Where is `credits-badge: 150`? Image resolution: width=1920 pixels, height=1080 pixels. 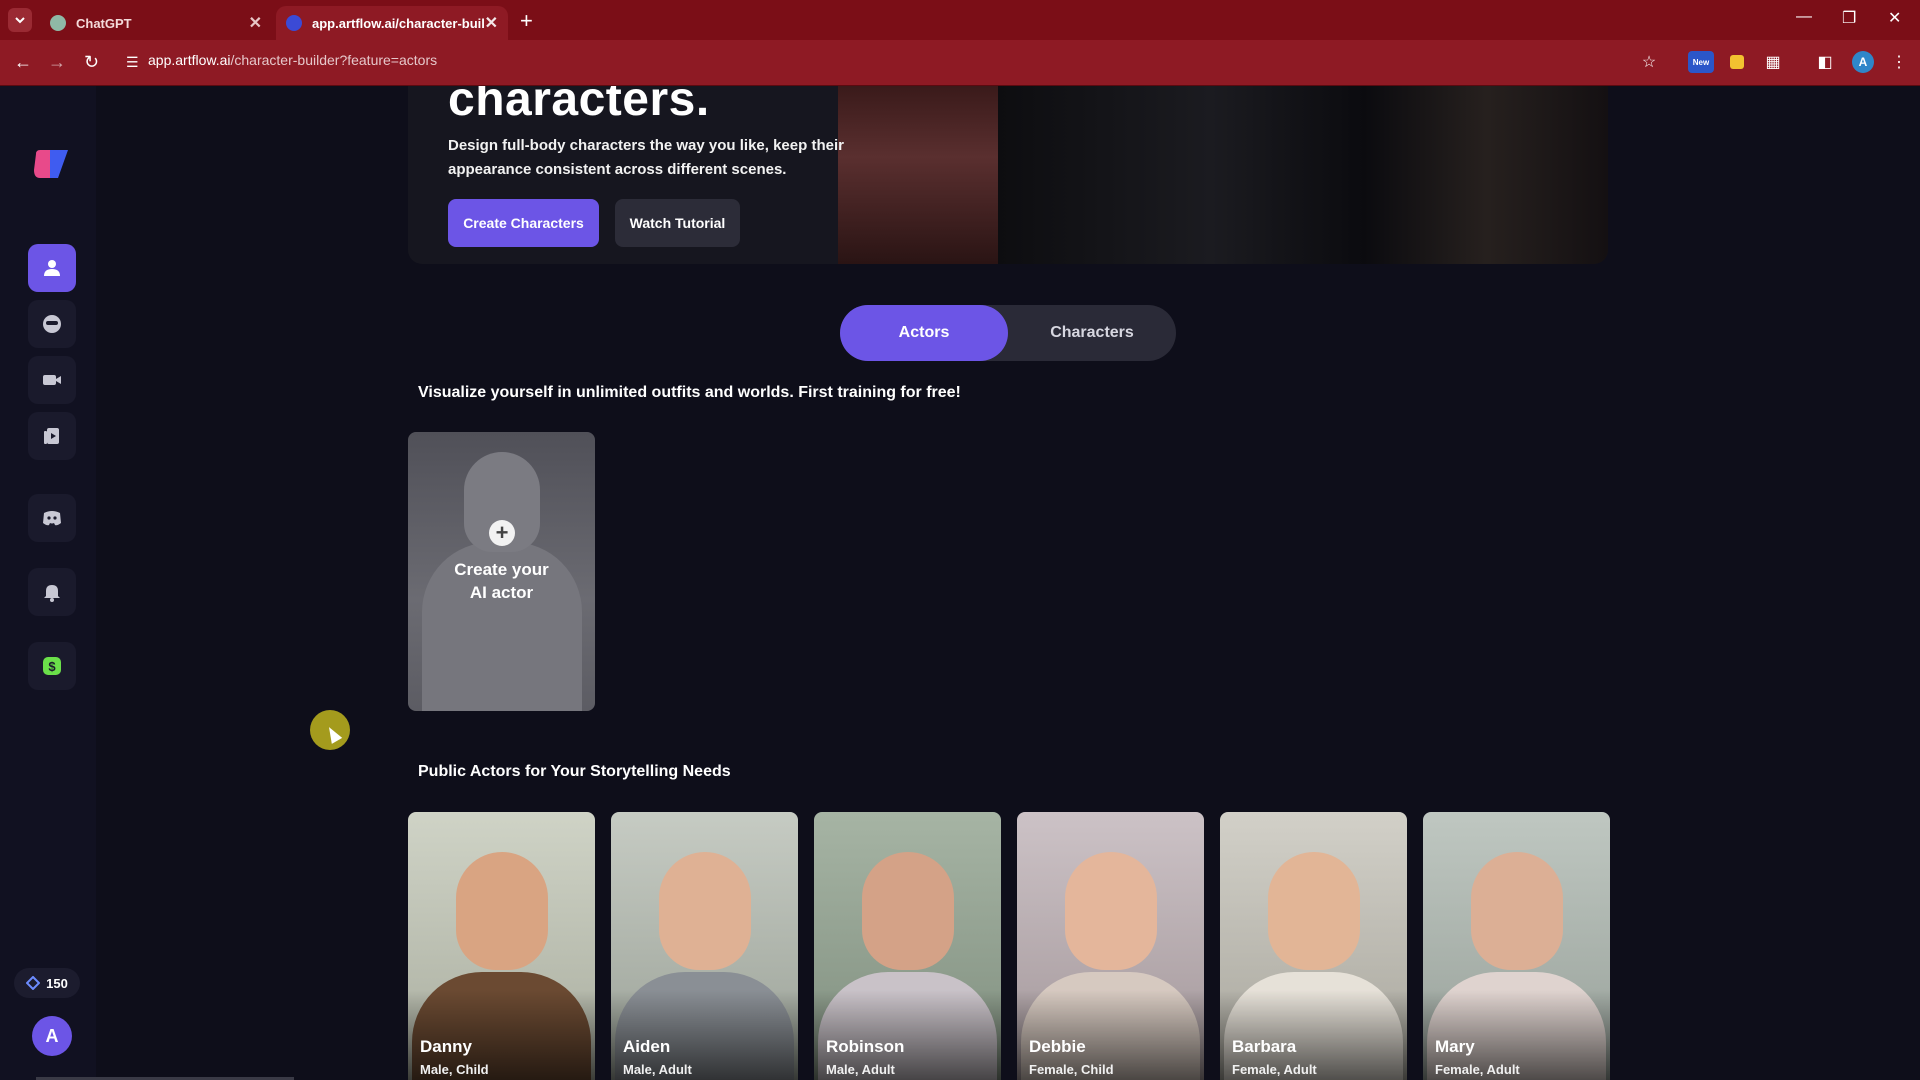
credits-badge: 150 is located at coordinates (47, 983).